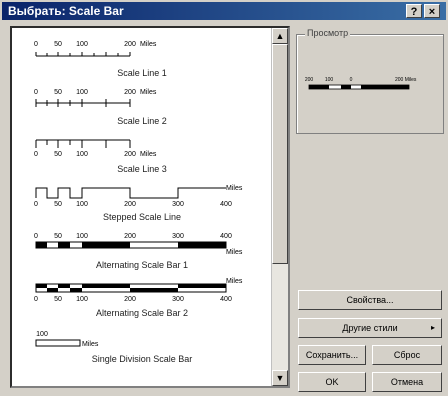 The width and height of the screenshot is (448, 396). What do you see at coordinates (66, 11) in the screenshot?
I see `window-title: Выбрать: Scale Bar` at bounding box center [66, 11].